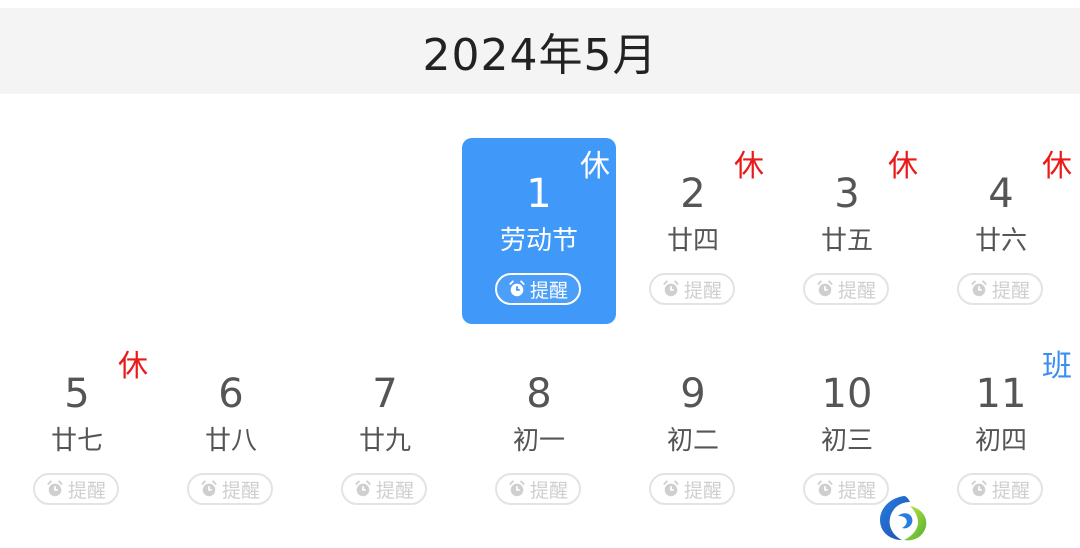 This screenshot has width=1080, height=548. What do you see at coordinates (846, 241) in the screenshot?
I see `lunar-date: 廿五` at bounding box center [846, 241].